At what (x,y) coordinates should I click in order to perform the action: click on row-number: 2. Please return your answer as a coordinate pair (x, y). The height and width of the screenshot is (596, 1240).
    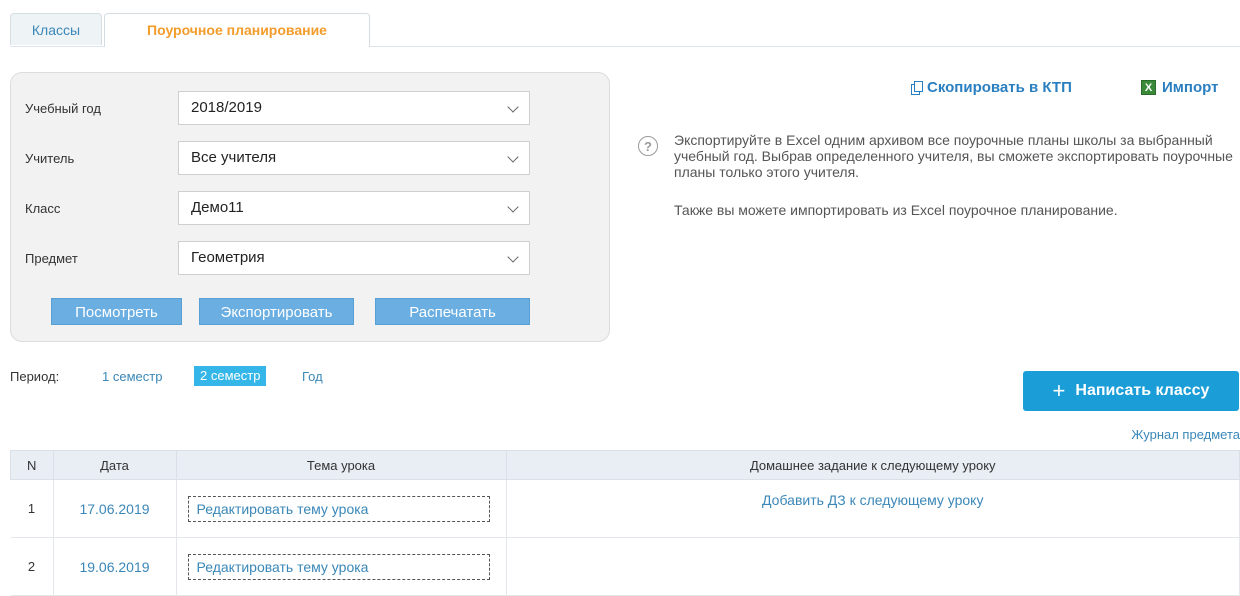
    Looking at the image, I should click on (32, 566).